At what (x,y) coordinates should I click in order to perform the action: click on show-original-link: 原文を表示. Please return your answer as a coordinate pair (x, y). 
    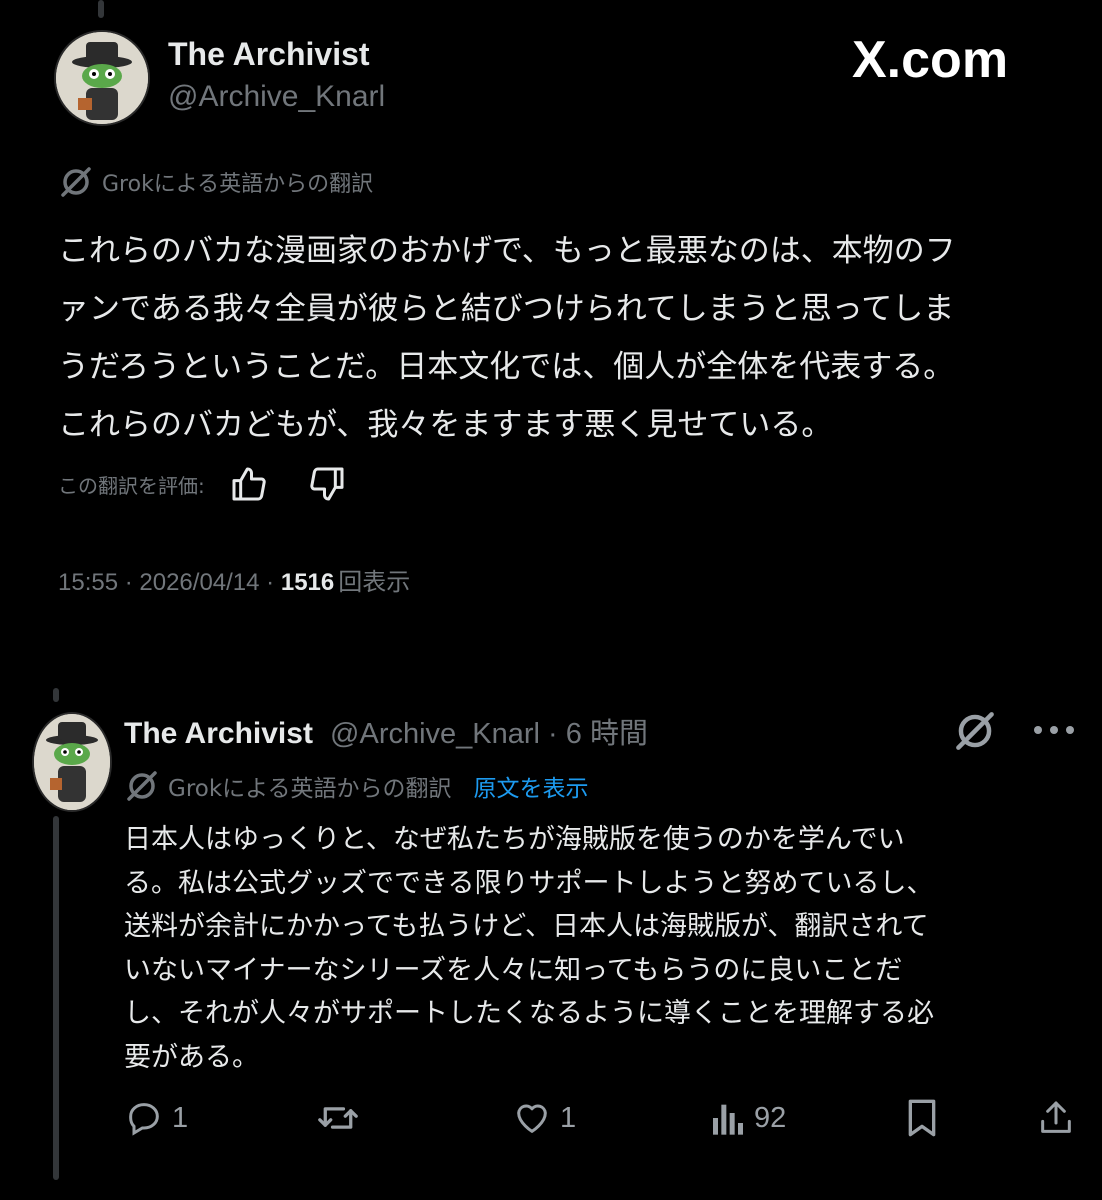
    Looking at the image, I should click on (530, 786).